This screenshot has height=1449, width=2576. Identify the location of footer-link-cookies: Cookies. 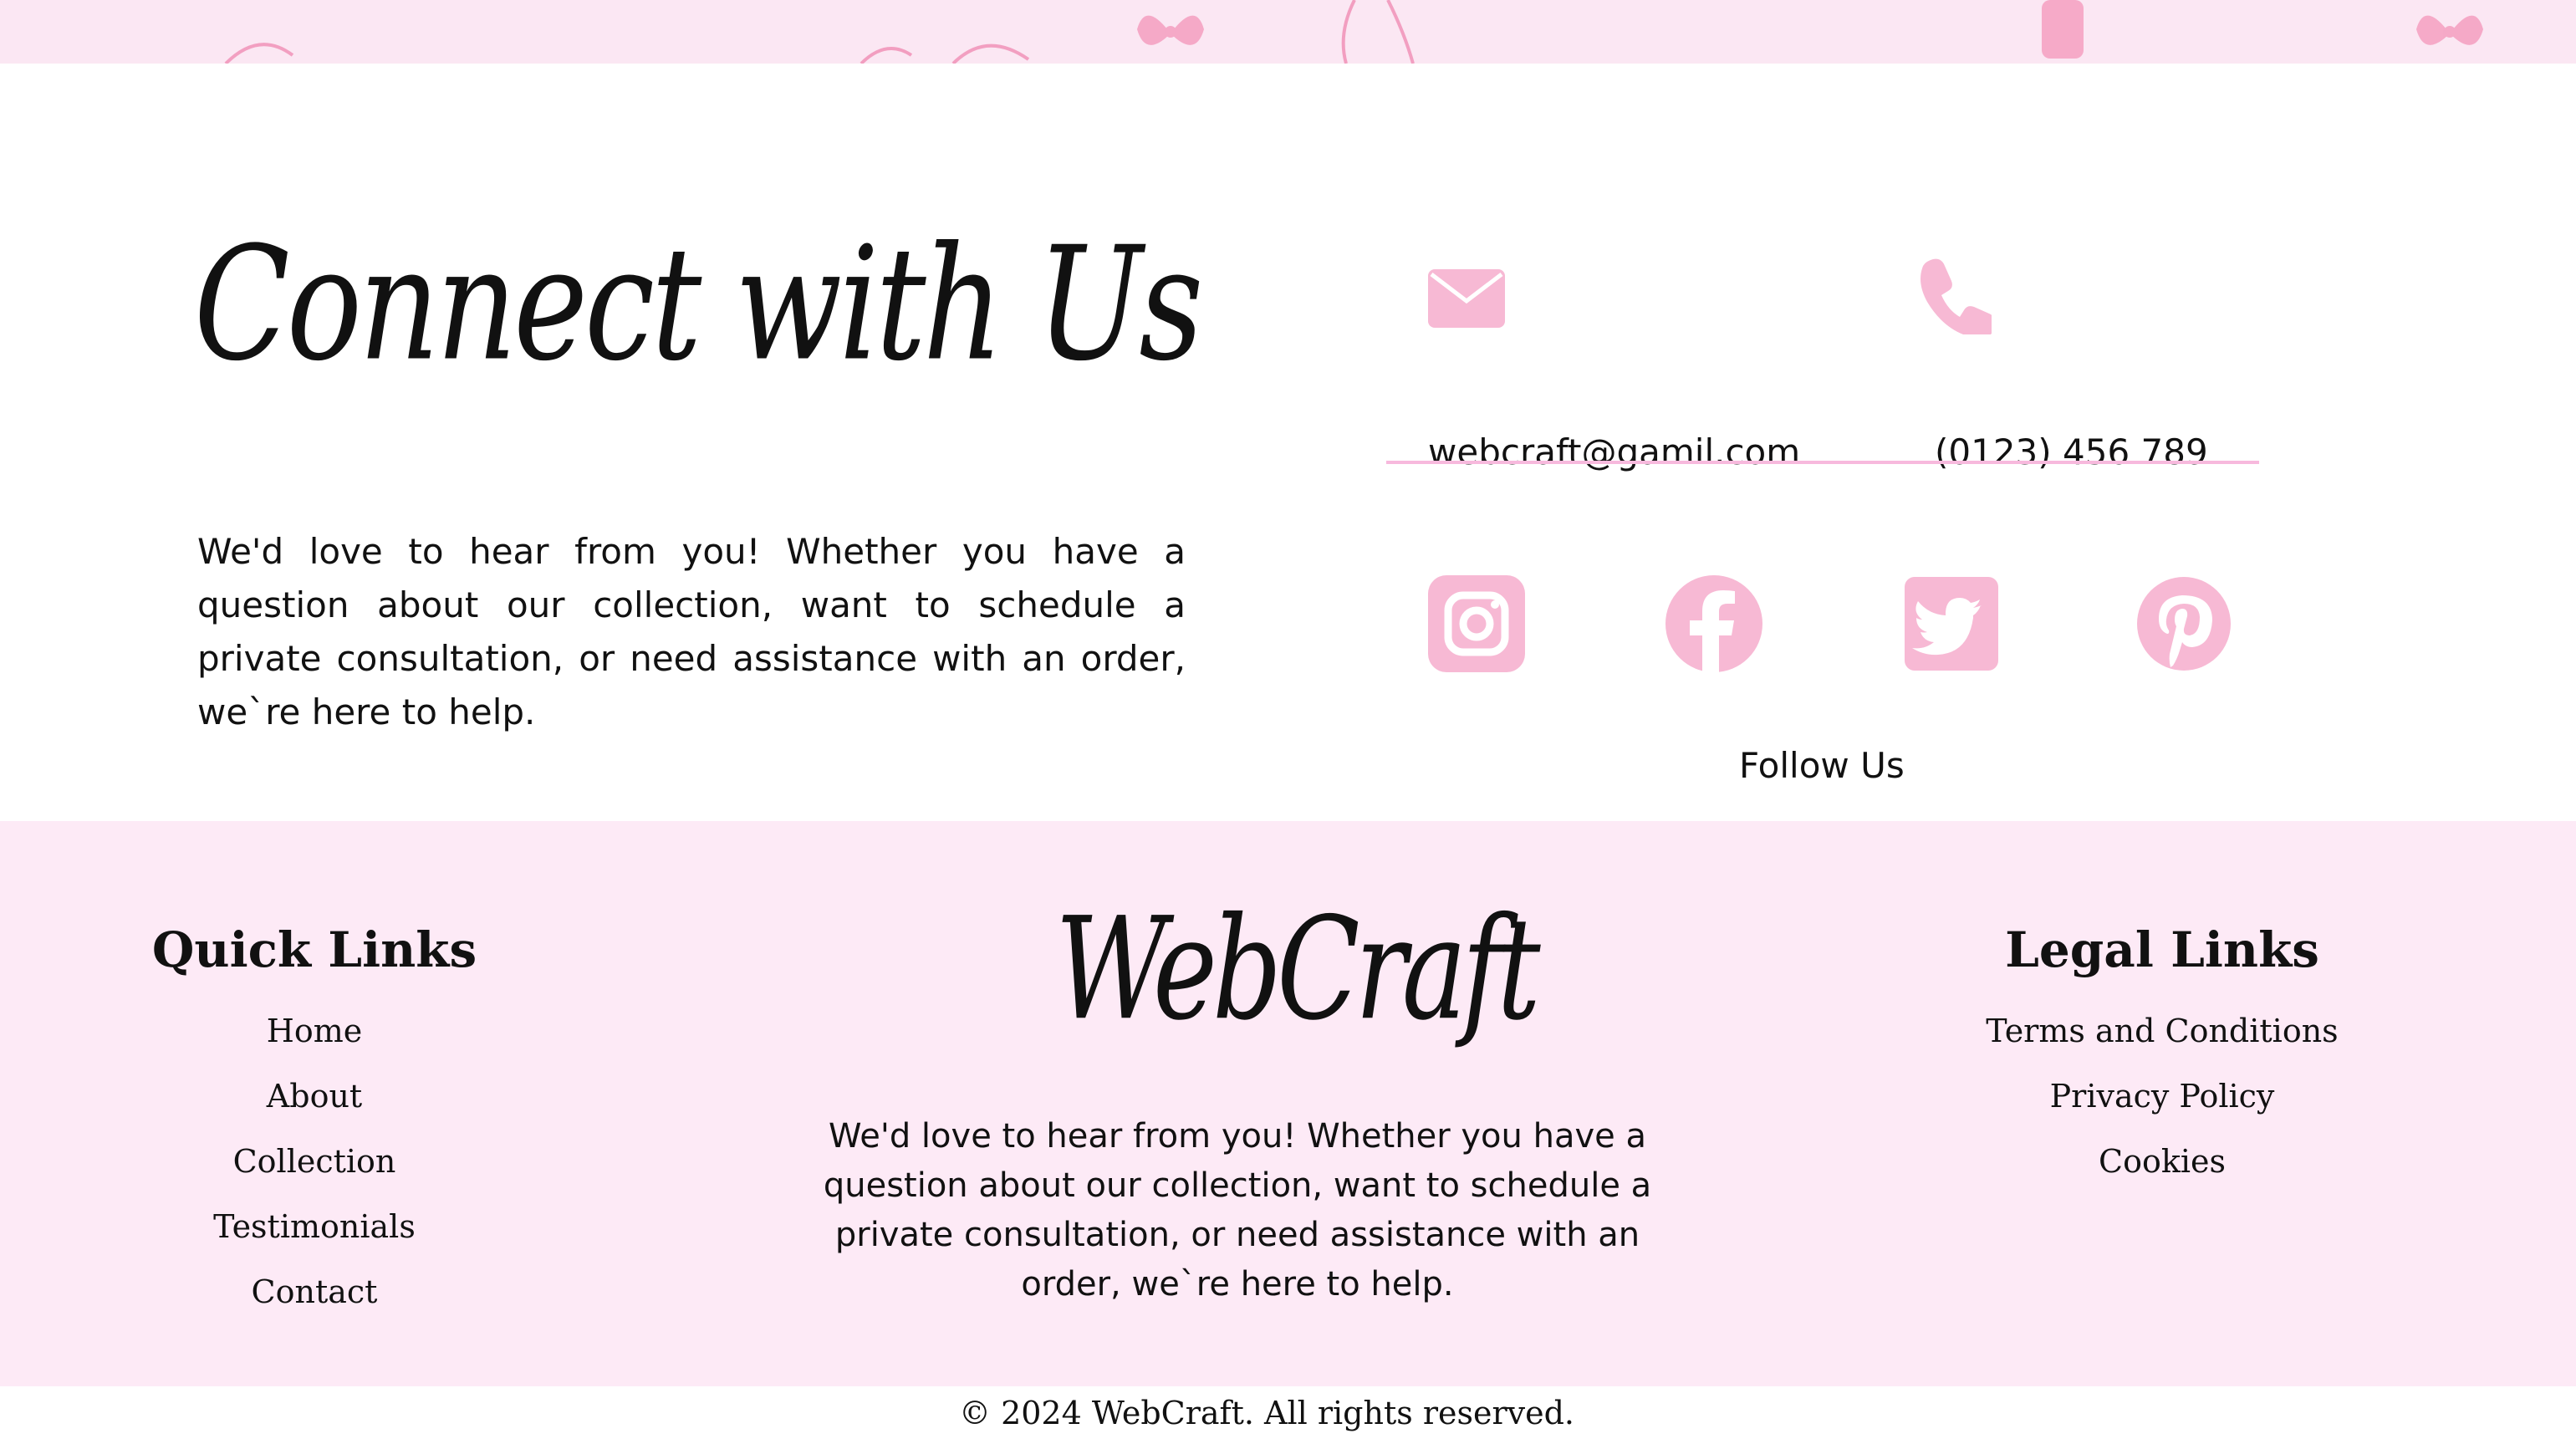
(2162, 1161).